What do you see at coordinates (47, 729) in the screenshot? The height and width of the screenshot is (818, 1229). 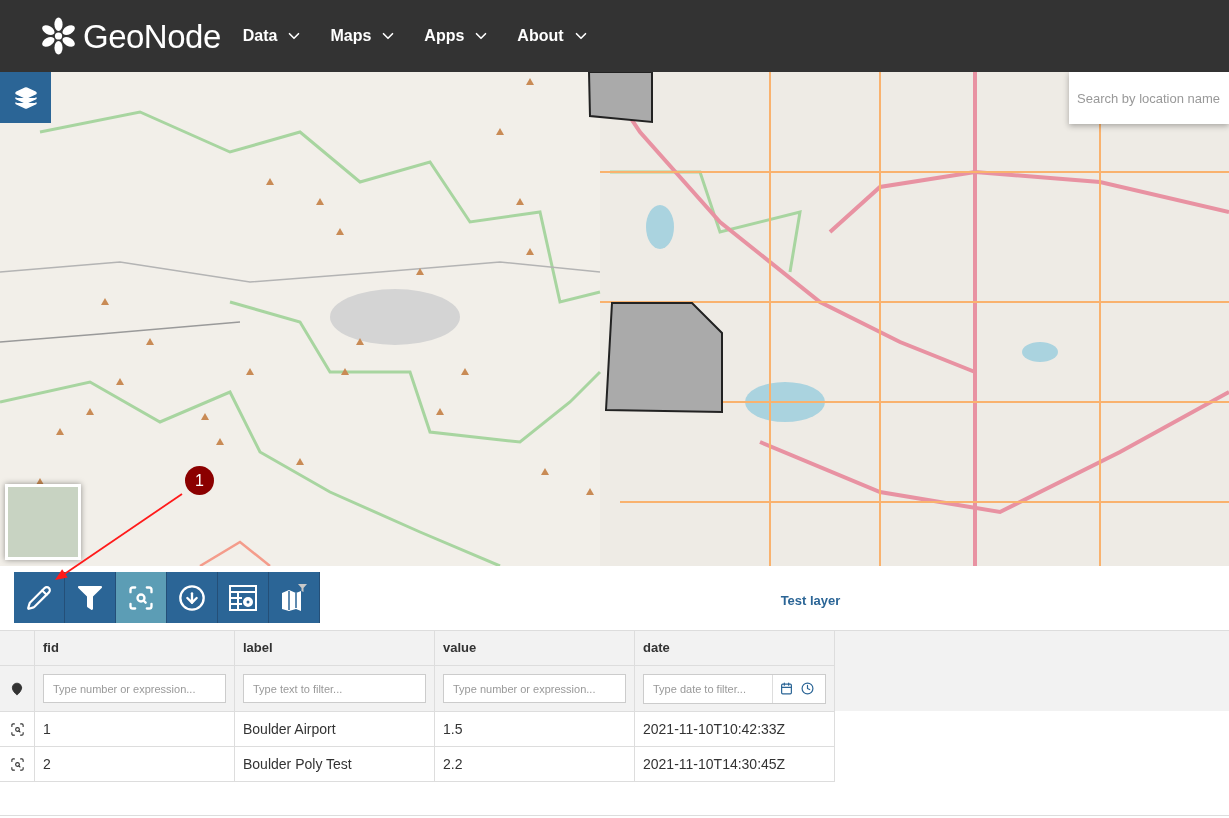 I see `table-cell-text: 1` at bounding box center [47, 729].